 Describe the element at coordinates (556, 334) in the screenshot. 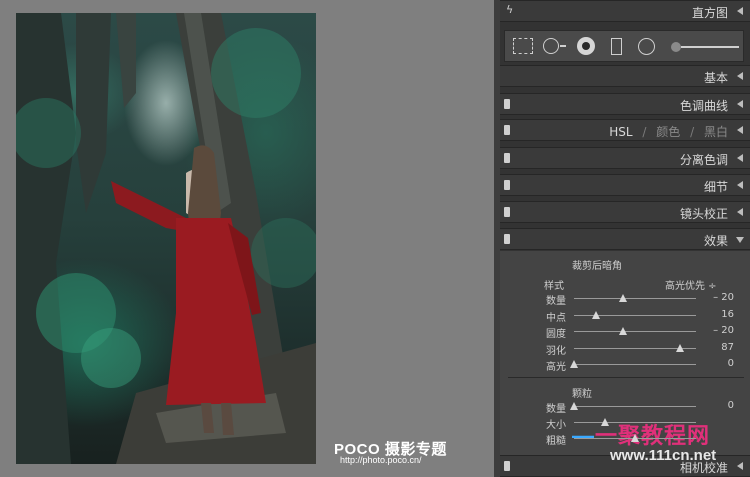

I see `vignette-slider-label: 圆度` at that location.